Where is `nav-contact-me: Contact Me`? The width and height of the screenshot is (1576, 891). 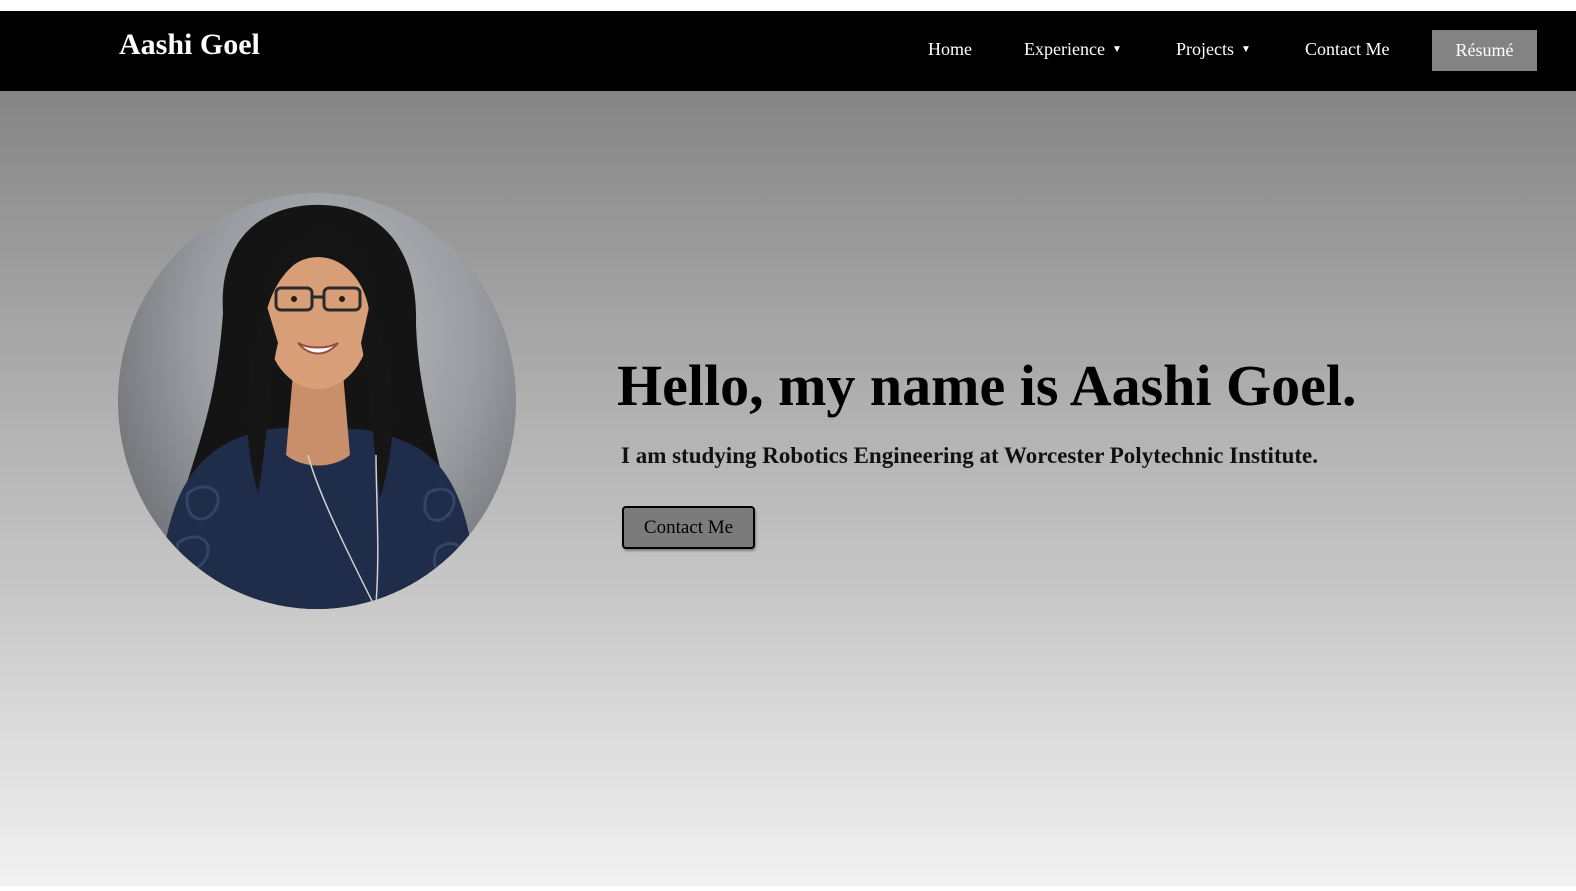
nav-contact-me: Contact Me is located at coordinates (1347, 49).